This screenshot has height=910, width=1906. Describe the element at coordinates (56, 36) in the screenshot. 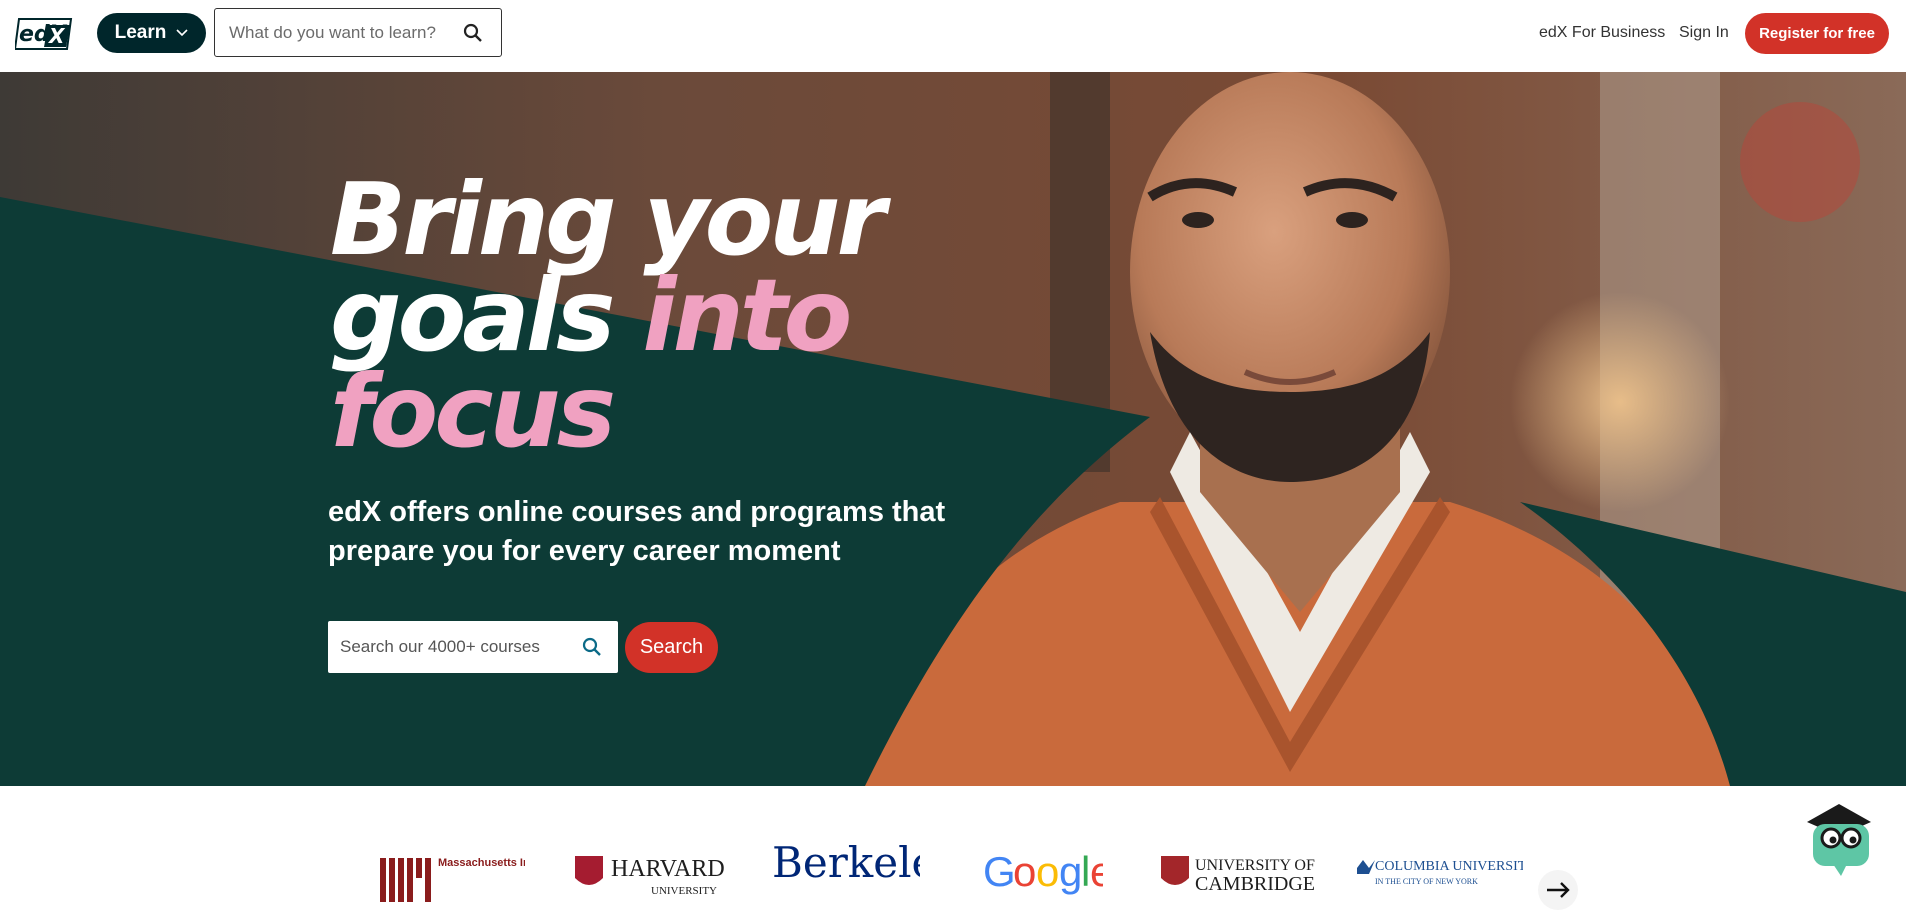

I see `svg-text: X` at that location.